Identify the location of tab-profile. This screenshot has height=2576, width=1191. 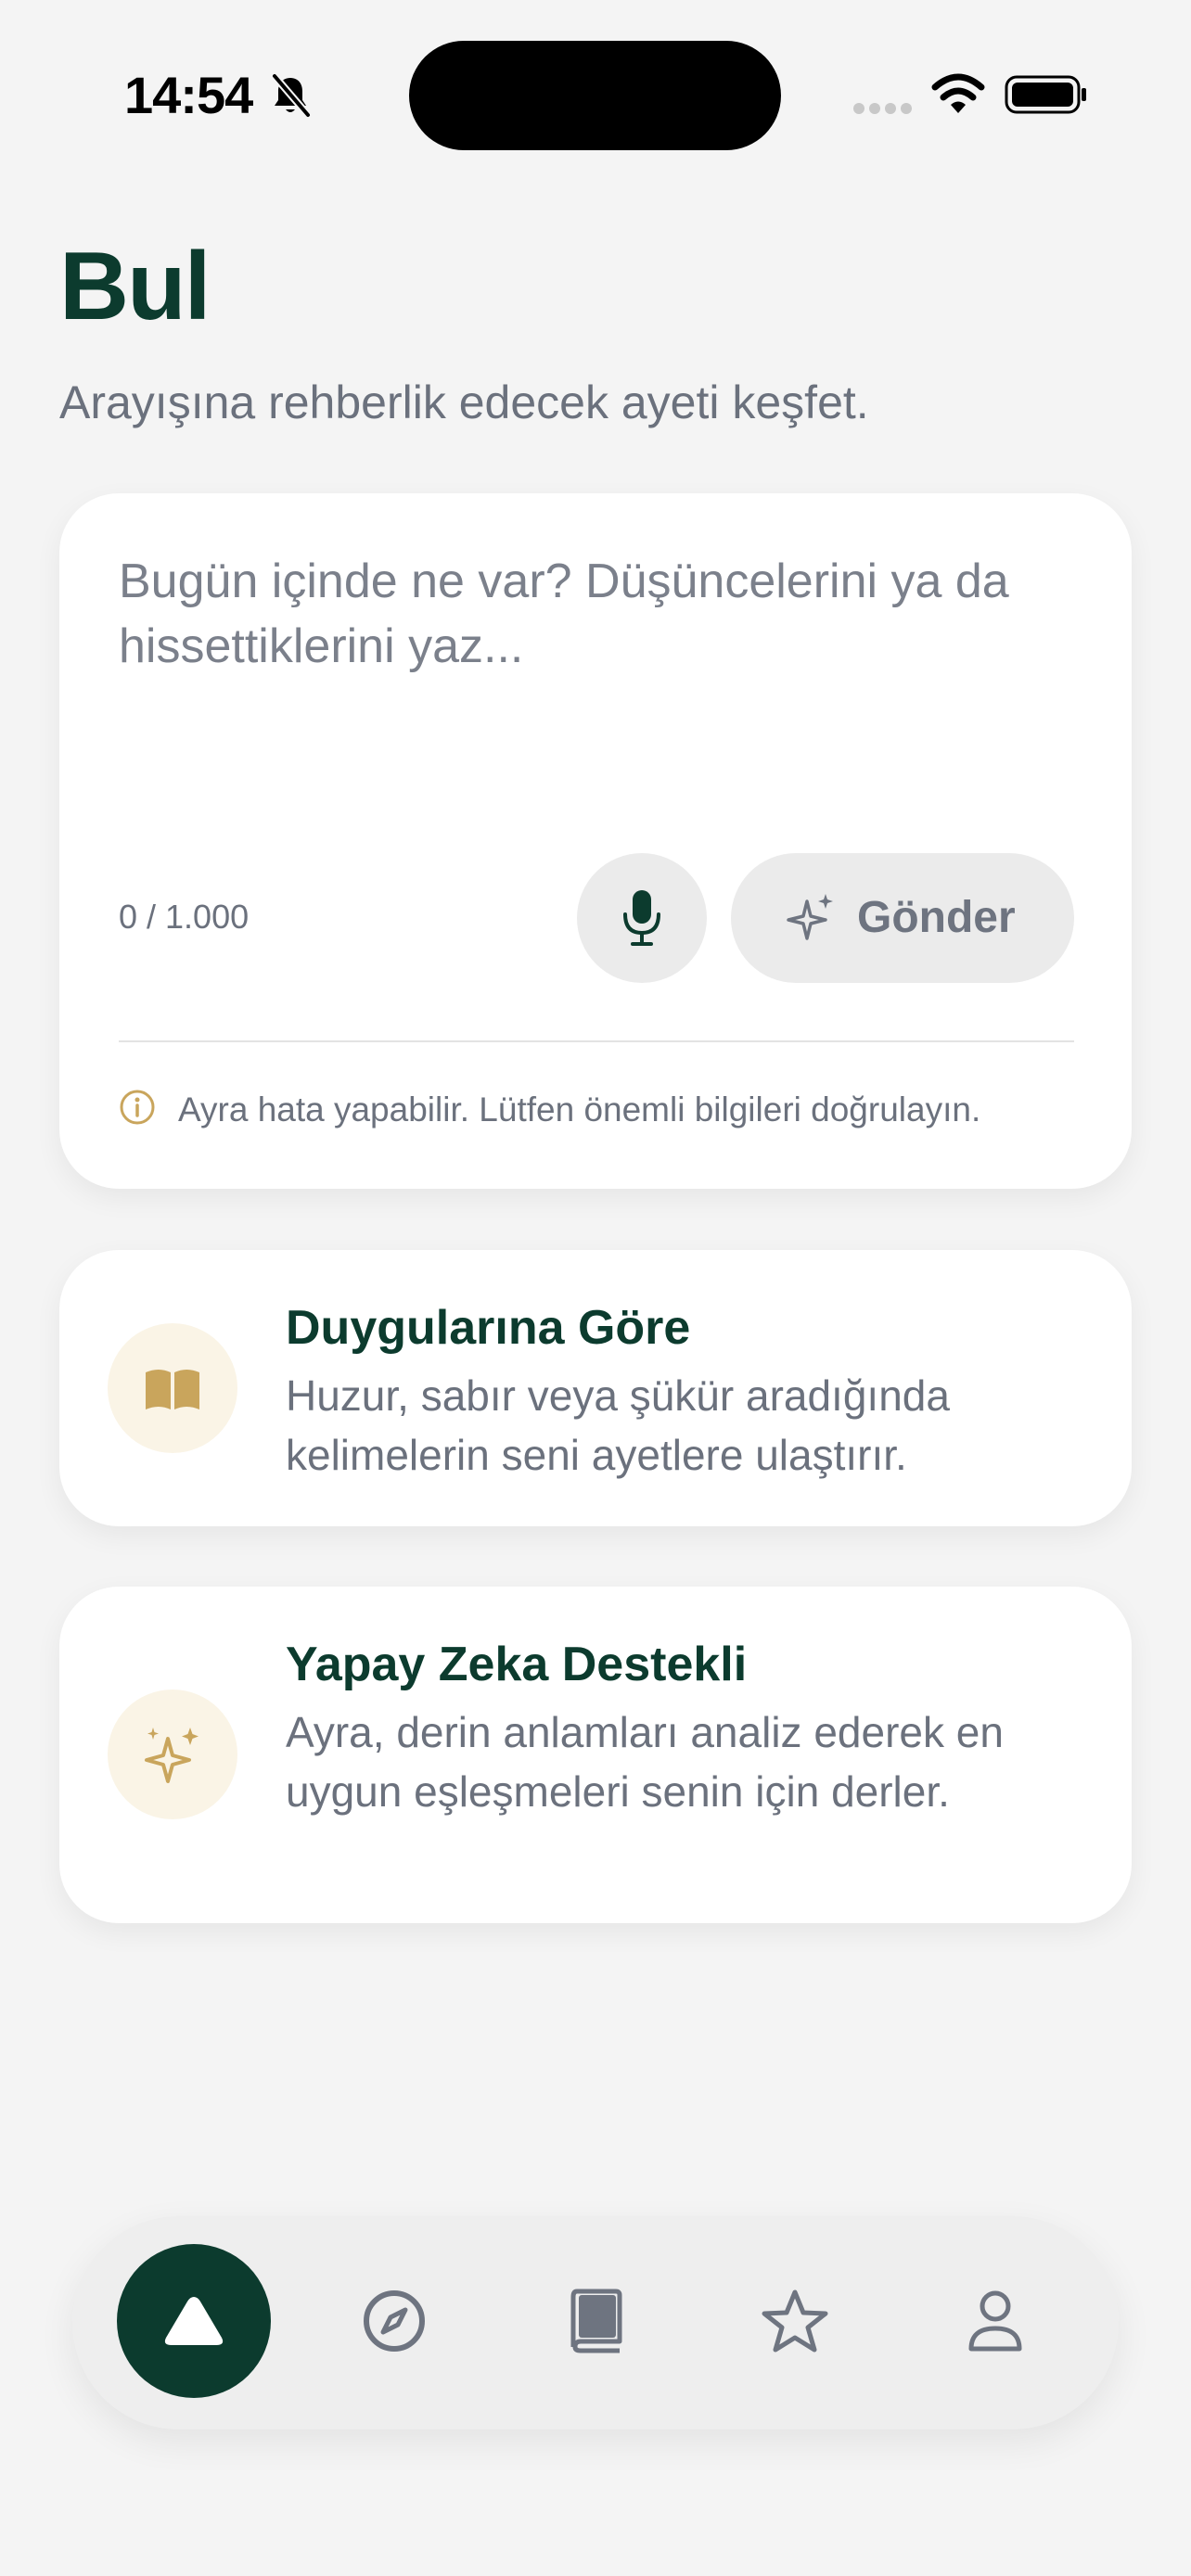
(995, 2321).